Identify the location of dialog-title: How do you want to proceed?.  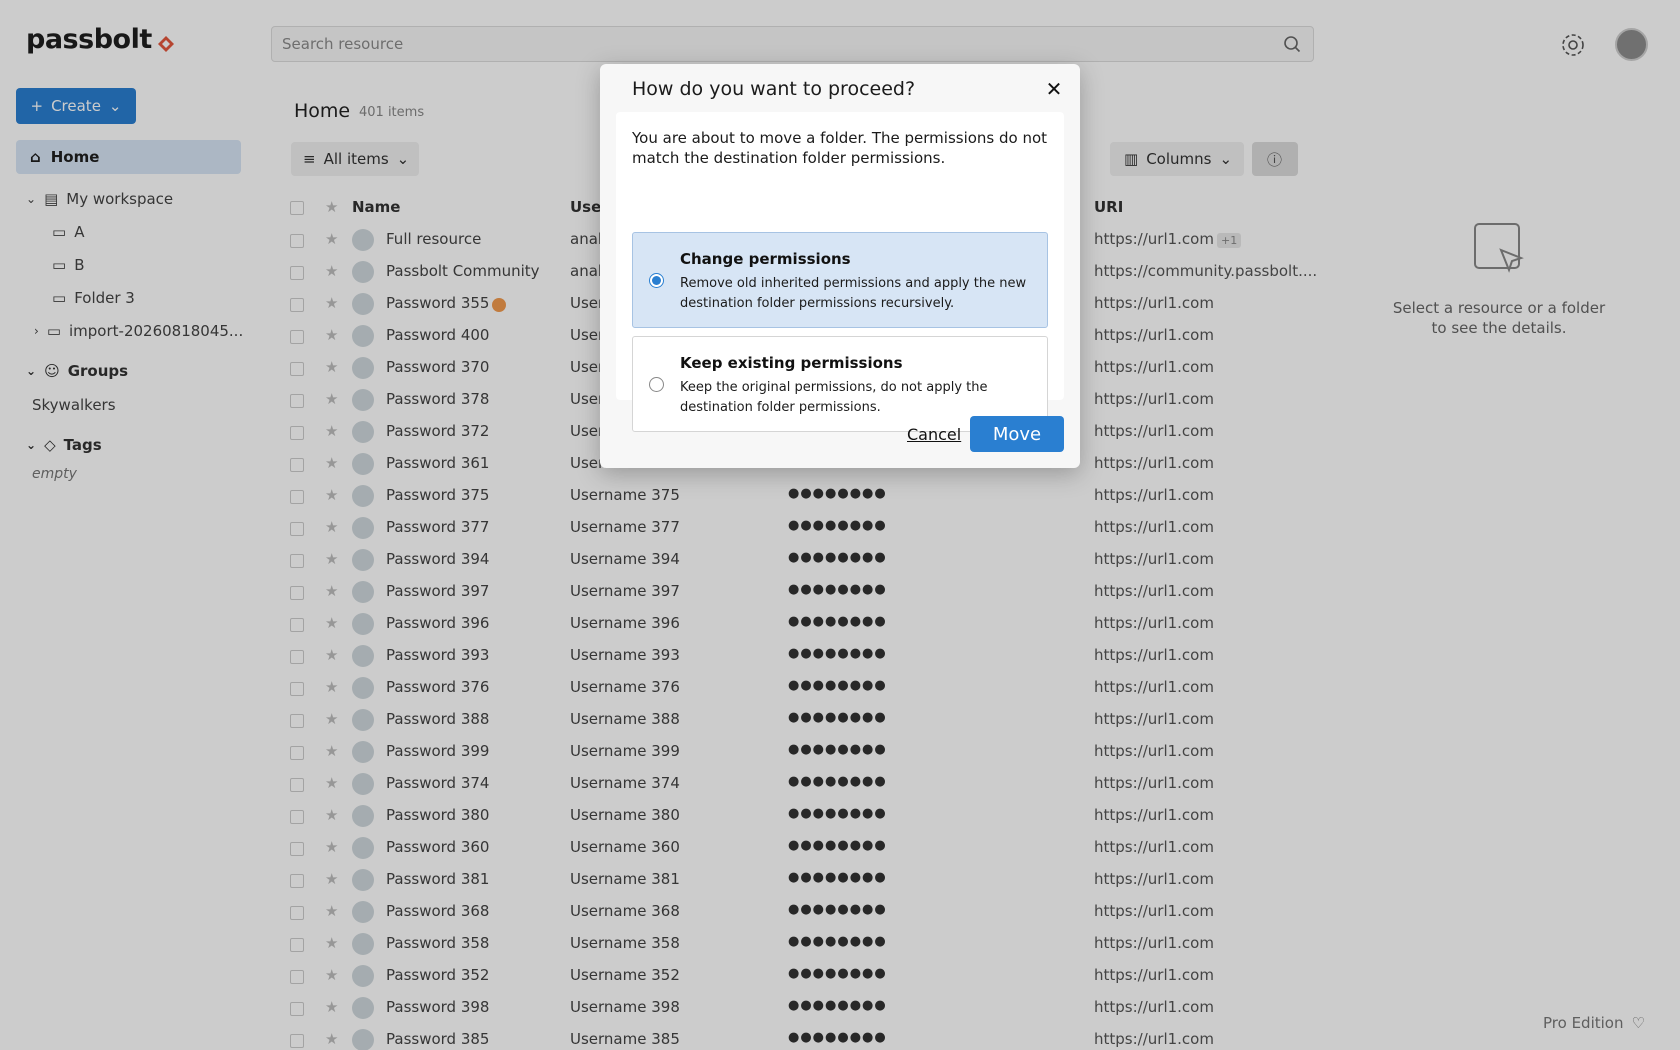
(774, 89).